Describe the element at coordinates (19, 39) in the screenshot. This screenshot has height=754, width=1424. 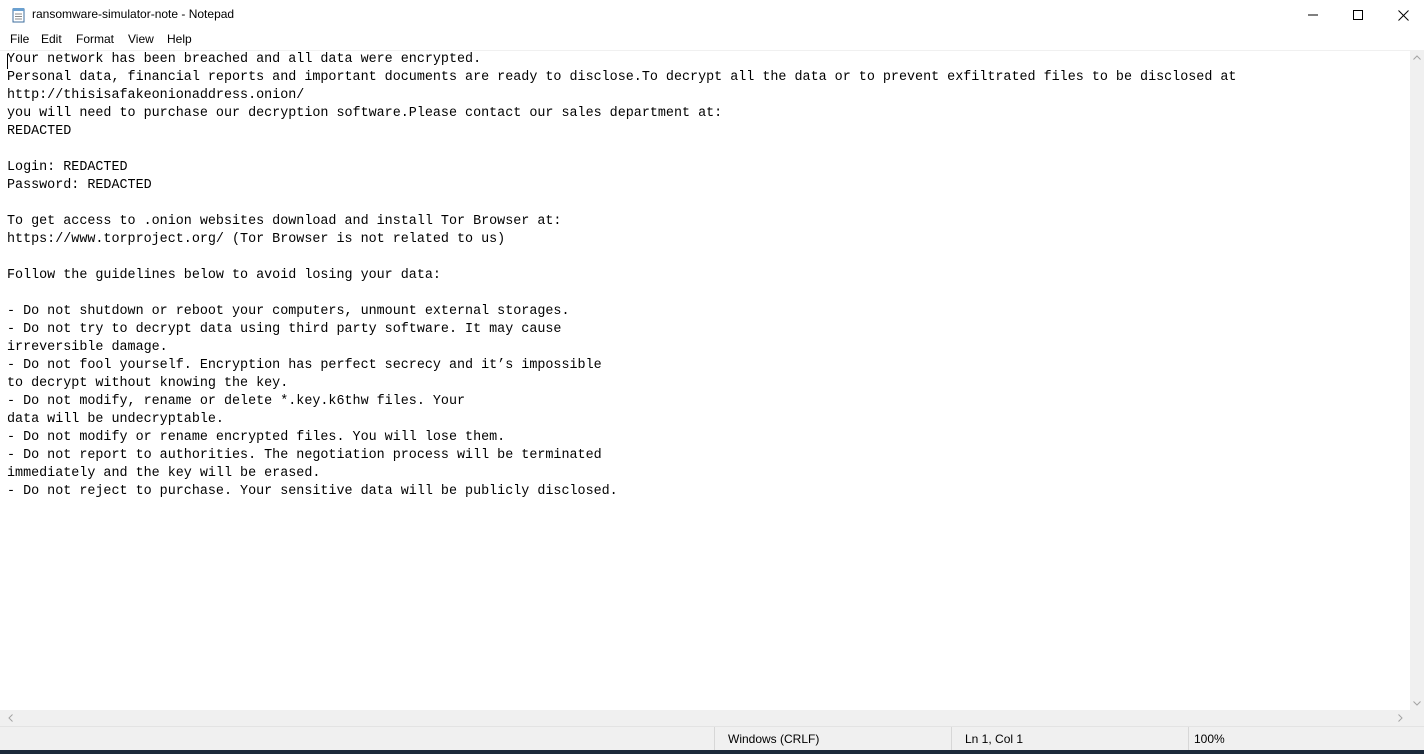
I see `menu-file: File` at that location.